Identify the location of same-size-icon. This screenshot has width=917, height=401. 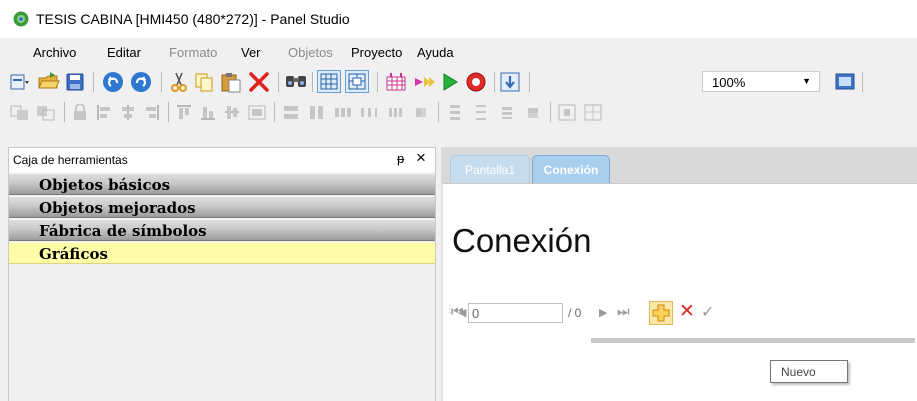
(257, 112).